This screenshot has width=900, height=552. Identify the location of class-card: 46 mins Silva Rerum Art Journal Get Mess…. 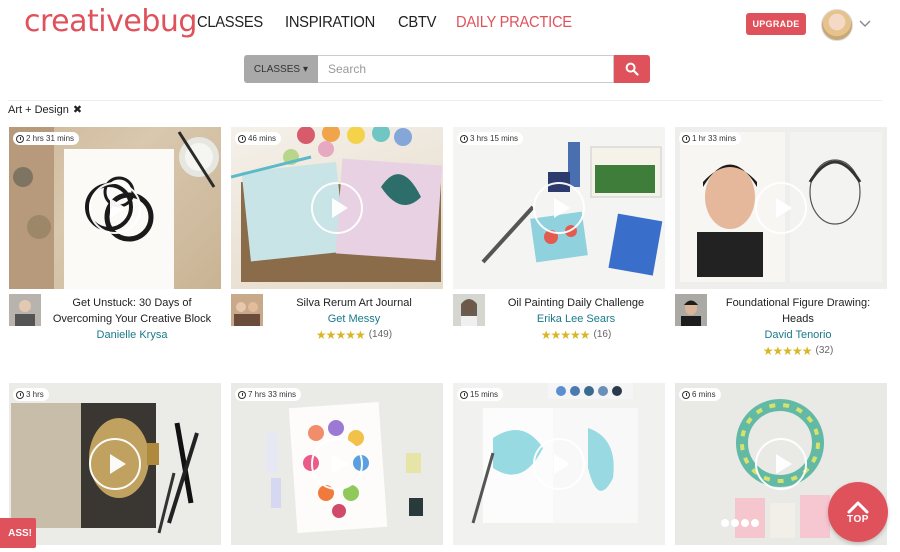
(337, 240).